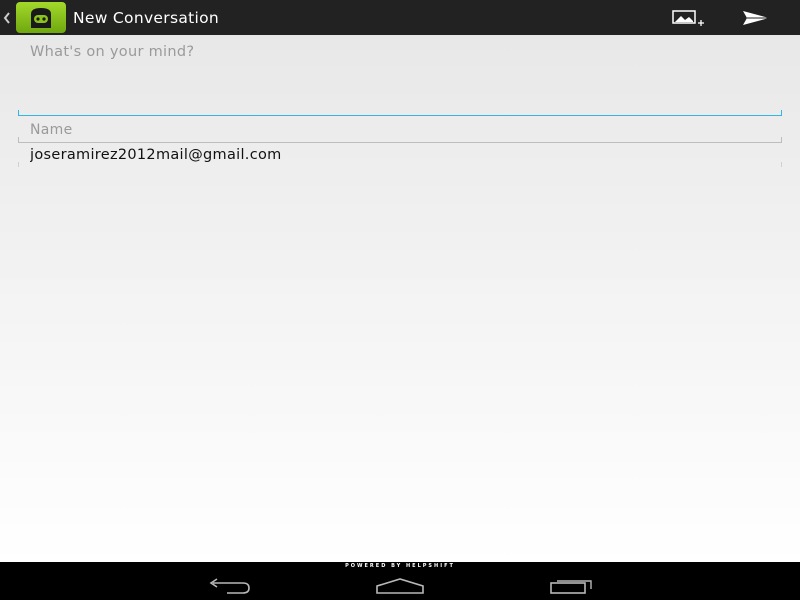  I want to click on navigation-bar, so click(400, 585).